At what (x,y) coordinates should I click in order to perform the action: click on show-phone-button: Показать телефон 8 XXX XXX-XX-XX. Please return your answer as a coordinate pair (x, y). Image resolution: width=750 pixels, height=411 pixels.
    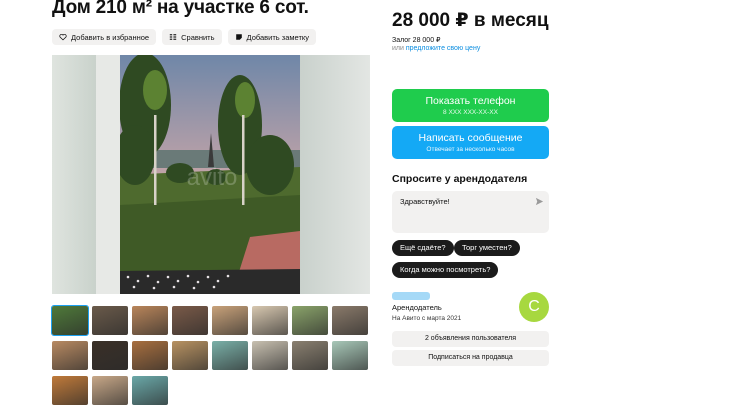
    Looking at the image, I should click on (470, 105).